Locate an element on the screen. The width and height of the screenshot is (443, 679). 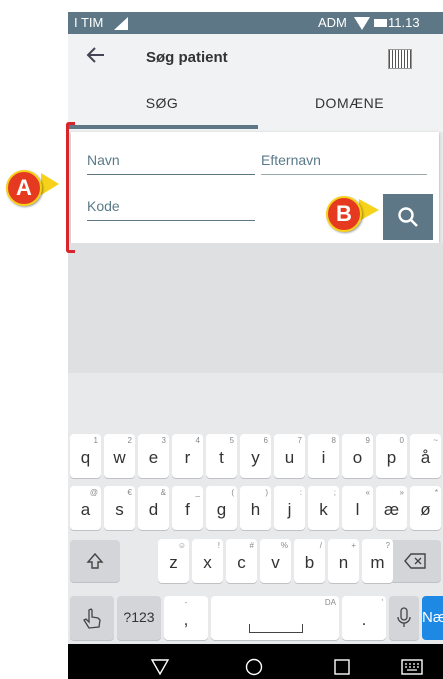
key-secondary-label: ) is located at coordinates (266, 492).